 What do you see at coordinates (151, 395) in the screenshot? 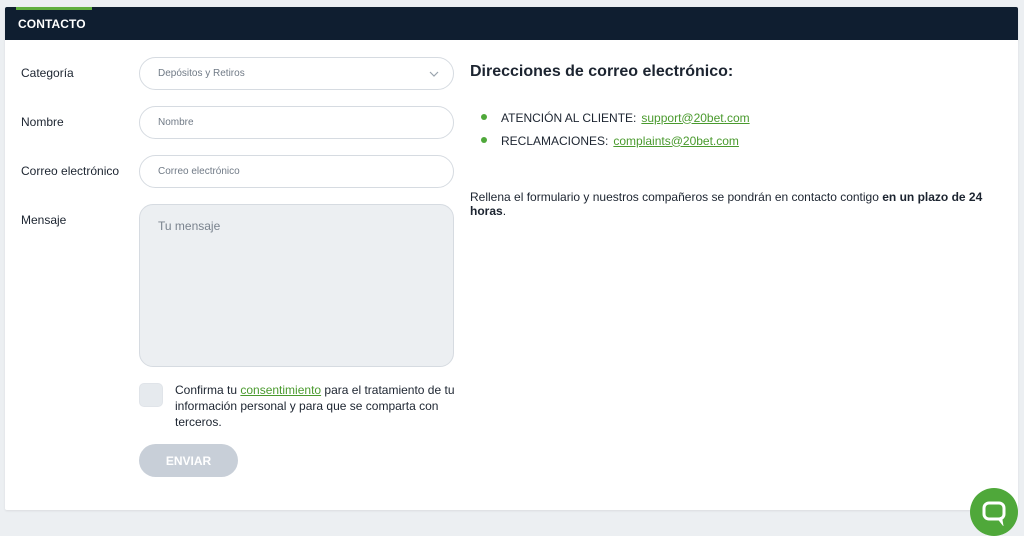
I see `consent-checkbox` at bounding box center [151, 395].